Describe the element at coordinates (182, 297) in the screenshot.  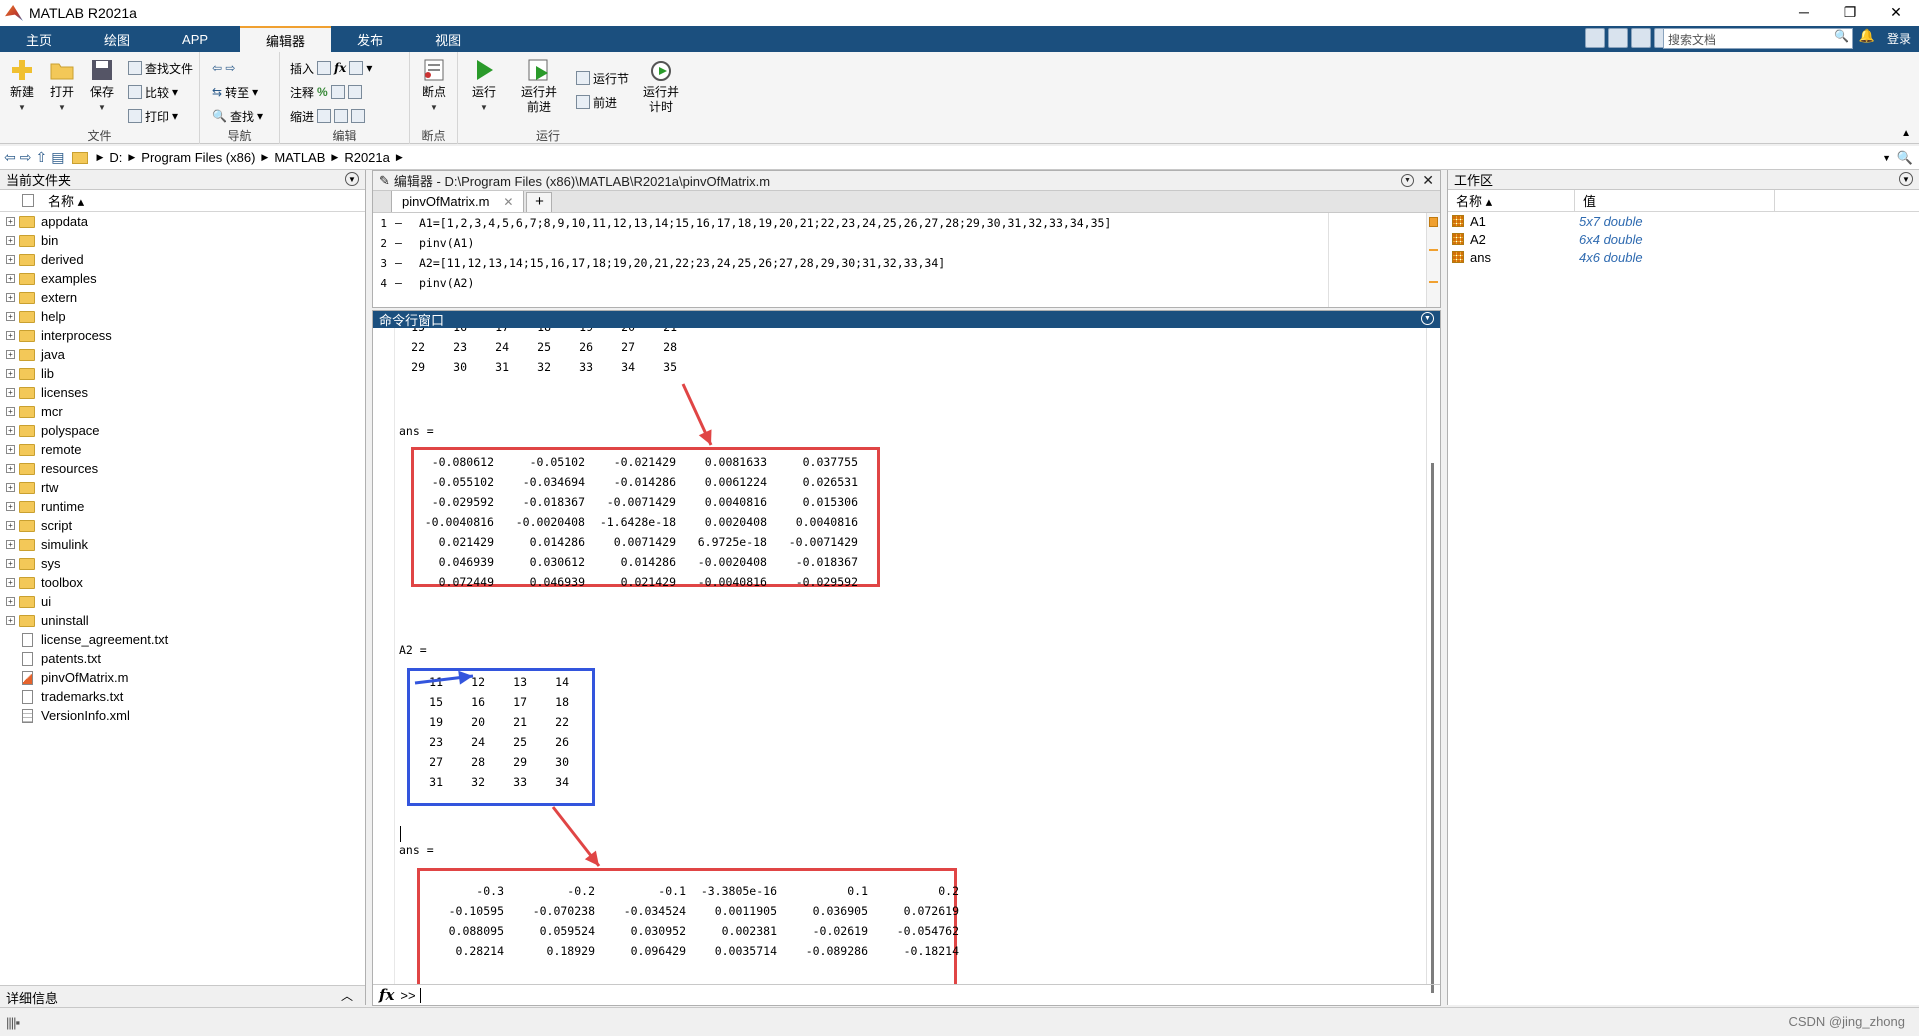
I see `folder-item: + extern` at that location.